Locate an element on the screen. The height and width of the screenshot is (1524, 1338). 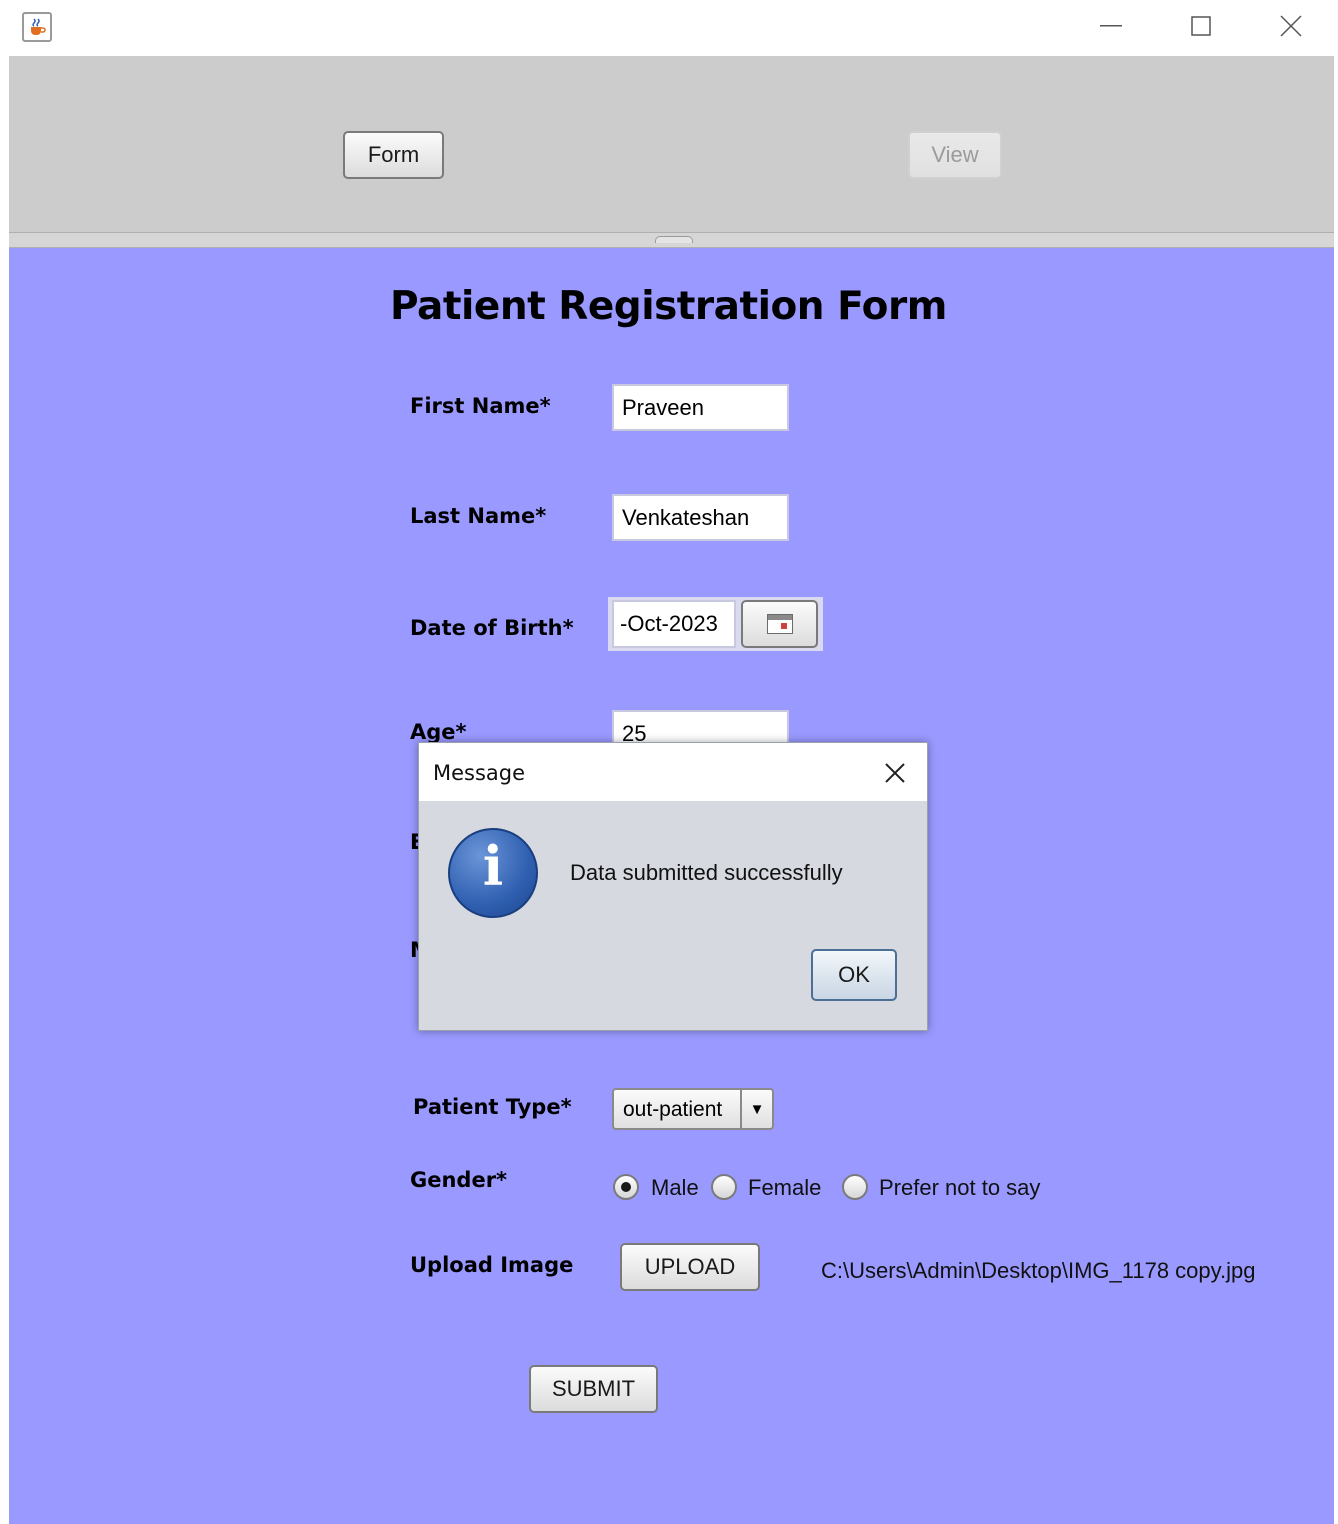
calendar-icon is located at coordinates (779, 624).